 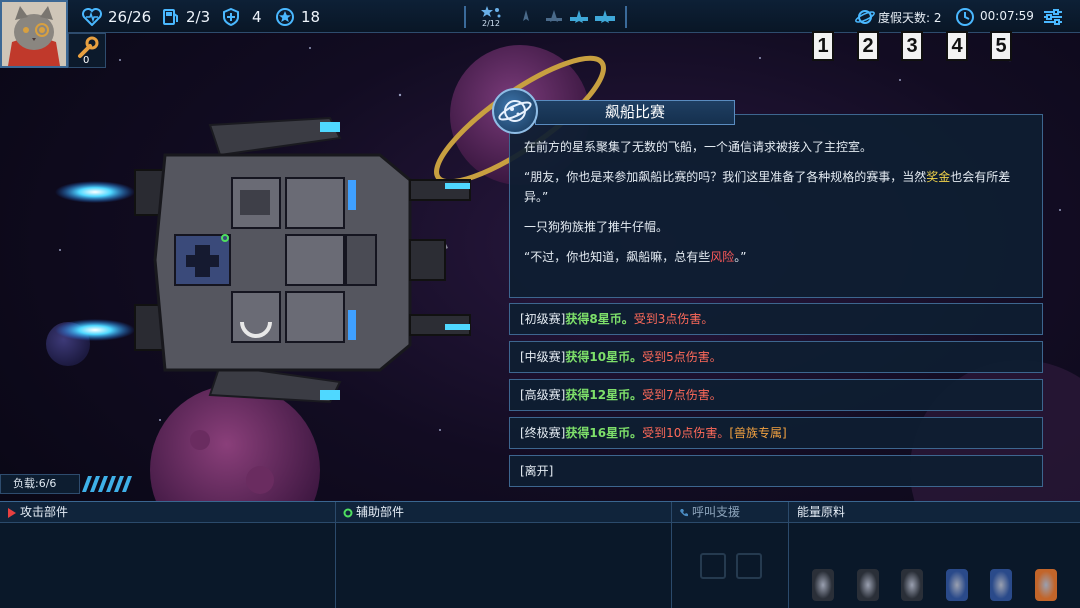 I want to click on option-exclusive-tag: [兽族专属], so click(x=758, y=433).